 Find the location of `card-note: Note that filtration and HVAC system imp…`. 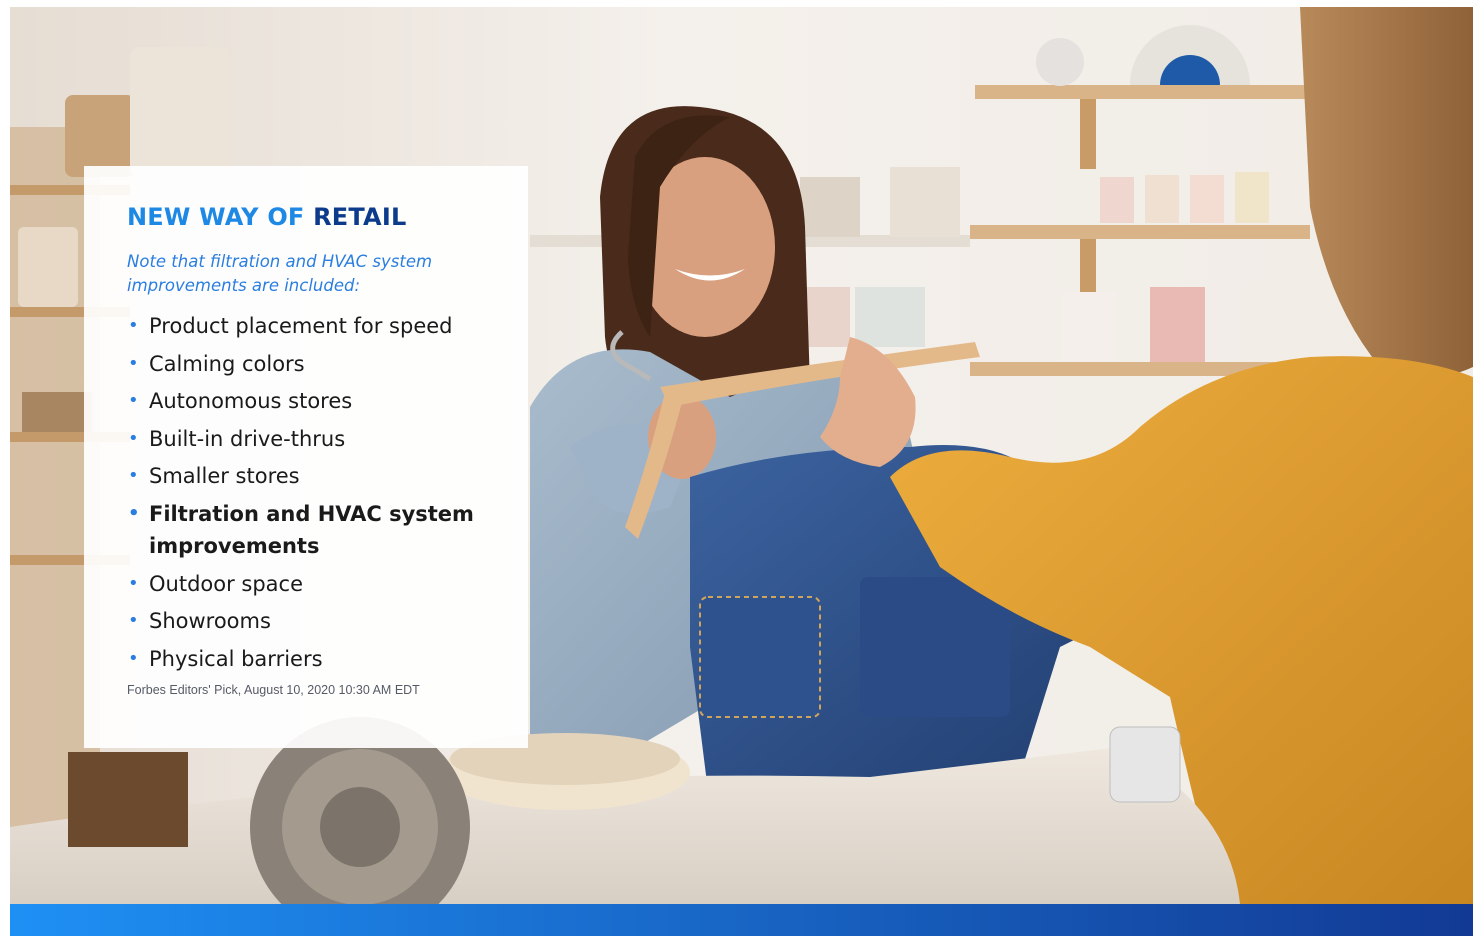

card-note: Note that filtration and HVAC system imp… is located at coordinates (280, 273).